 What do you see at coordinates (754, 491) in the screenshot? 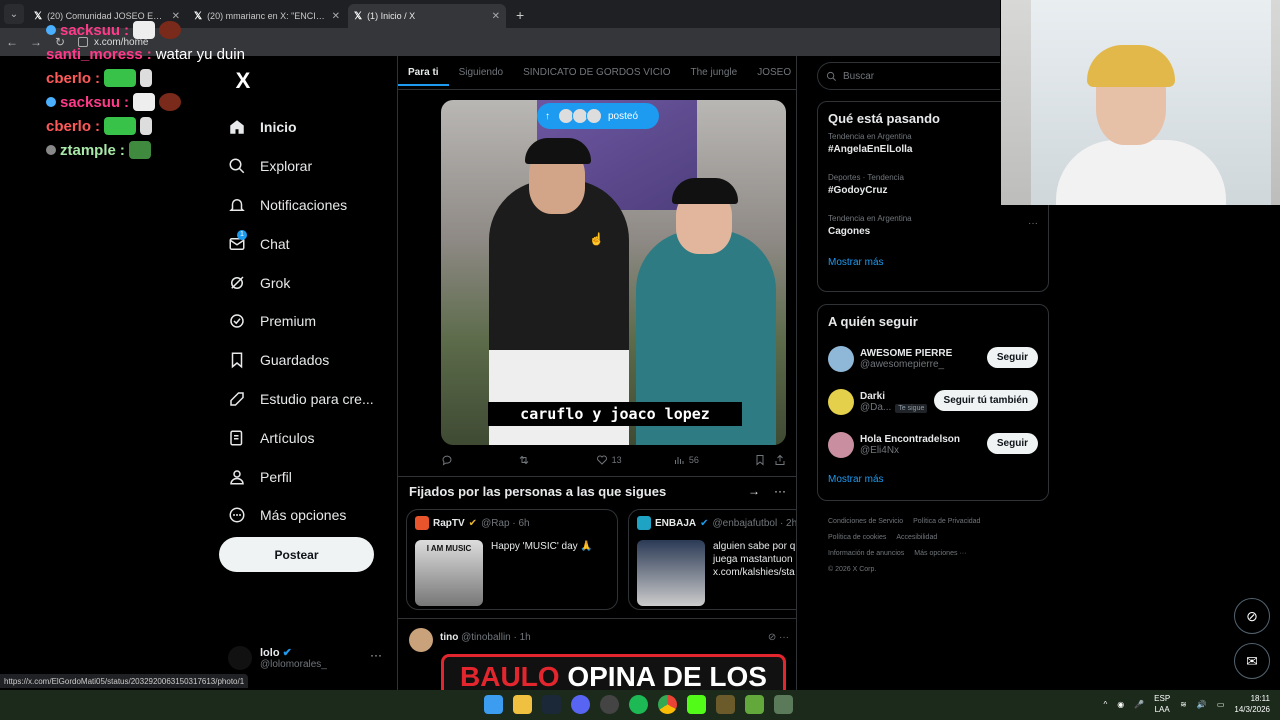
I see `arrow-right-icon: →` at bounding box center [754, 491].